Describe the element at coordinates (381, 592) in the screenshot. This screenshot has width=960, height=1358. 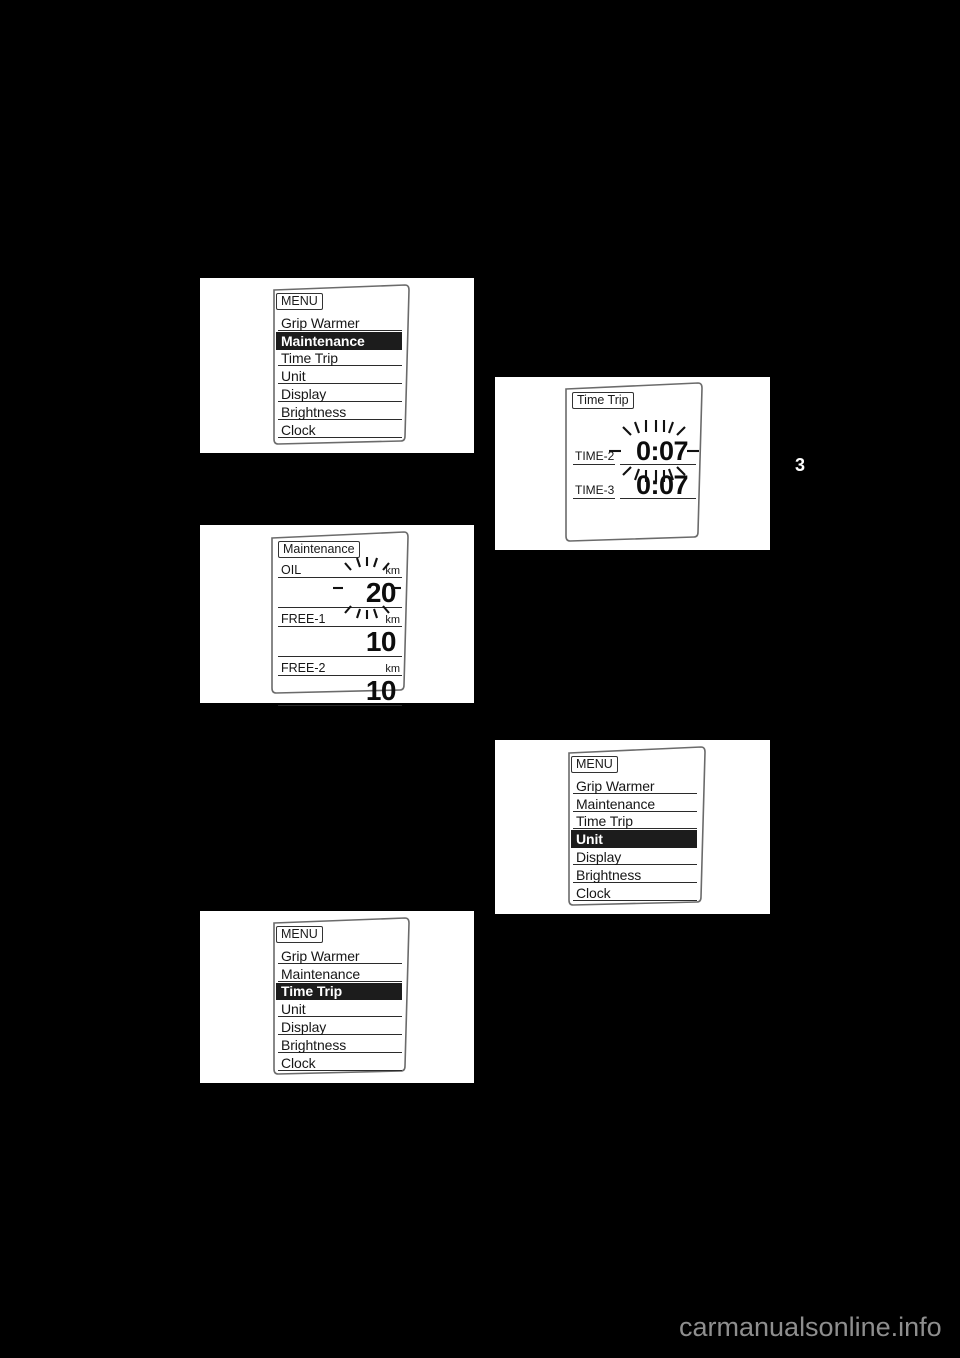
I see `row-value: 20` at that location.